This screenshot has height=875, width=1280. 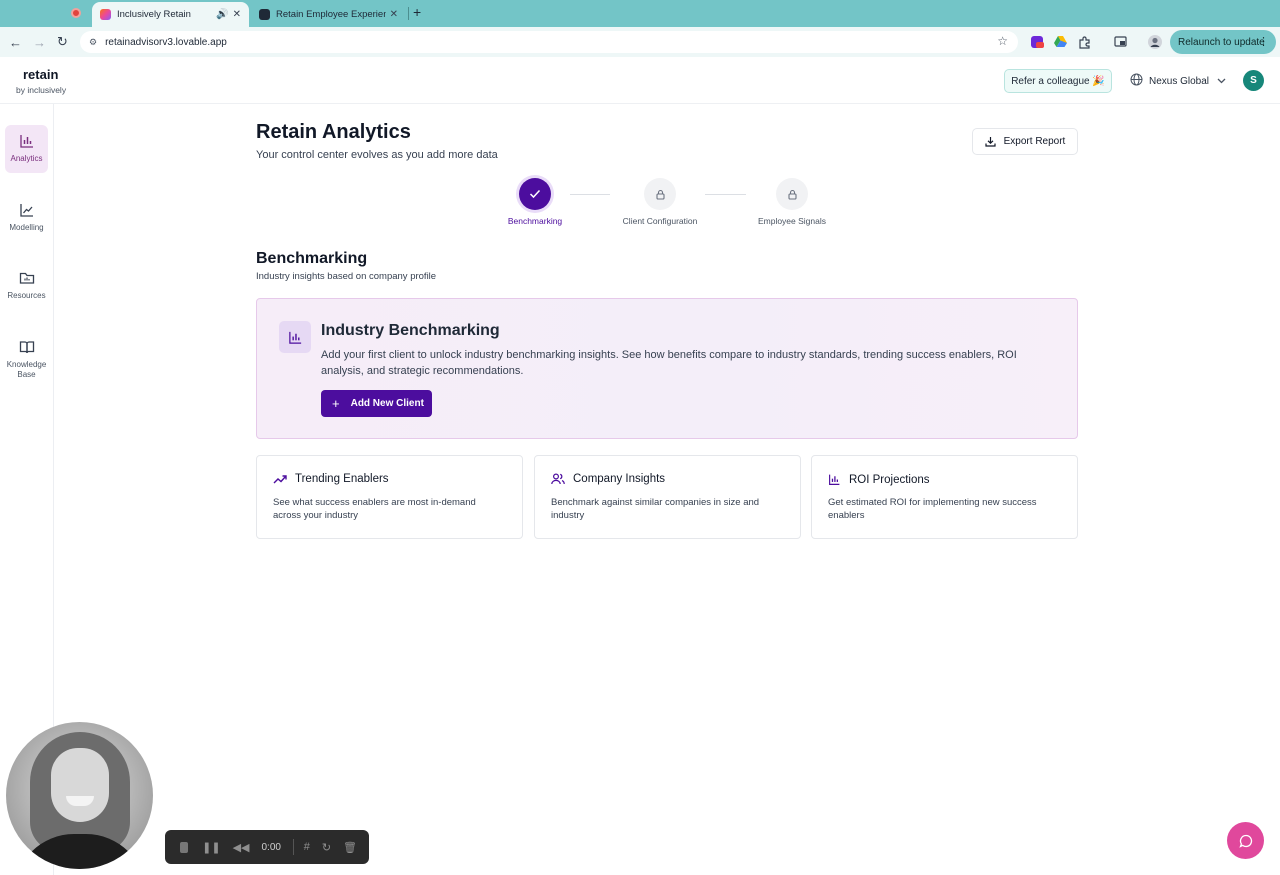 I want to click on feature-title: Company Insights, so click(x=619, y=479).